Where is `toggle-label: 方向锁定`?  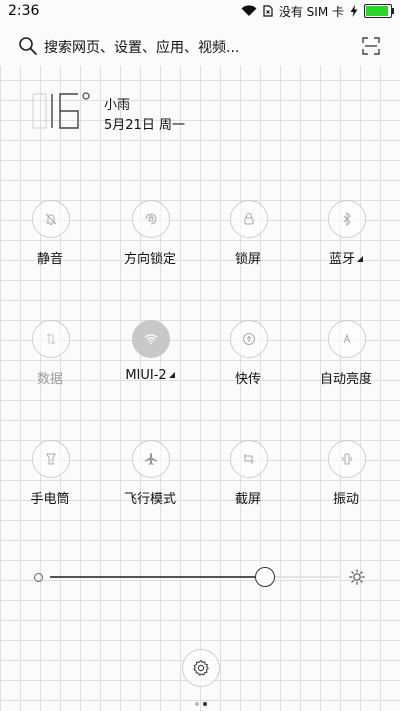 toggle-label: 方向锁定 is located at coordinates (150, 257).